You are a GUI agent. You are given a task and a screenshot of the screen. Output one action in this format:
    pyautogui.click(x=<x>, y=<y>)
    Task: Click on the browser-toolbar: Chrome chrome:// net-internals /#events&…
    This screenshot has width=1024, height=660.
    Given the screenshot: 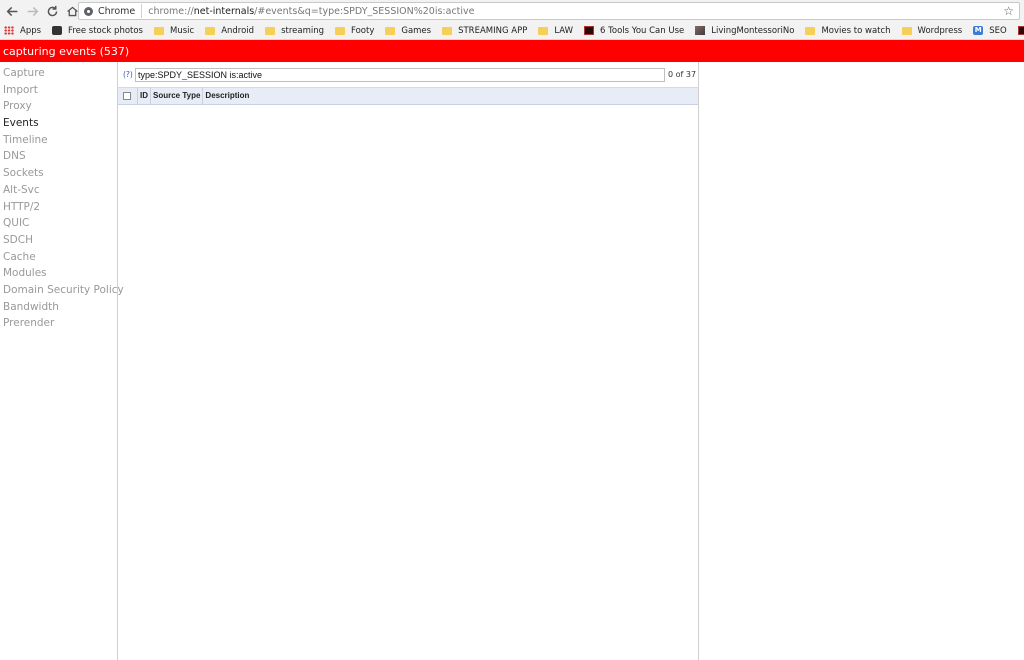 What is the action you would take?
    pyautogui.click(x=512, y=11)
    